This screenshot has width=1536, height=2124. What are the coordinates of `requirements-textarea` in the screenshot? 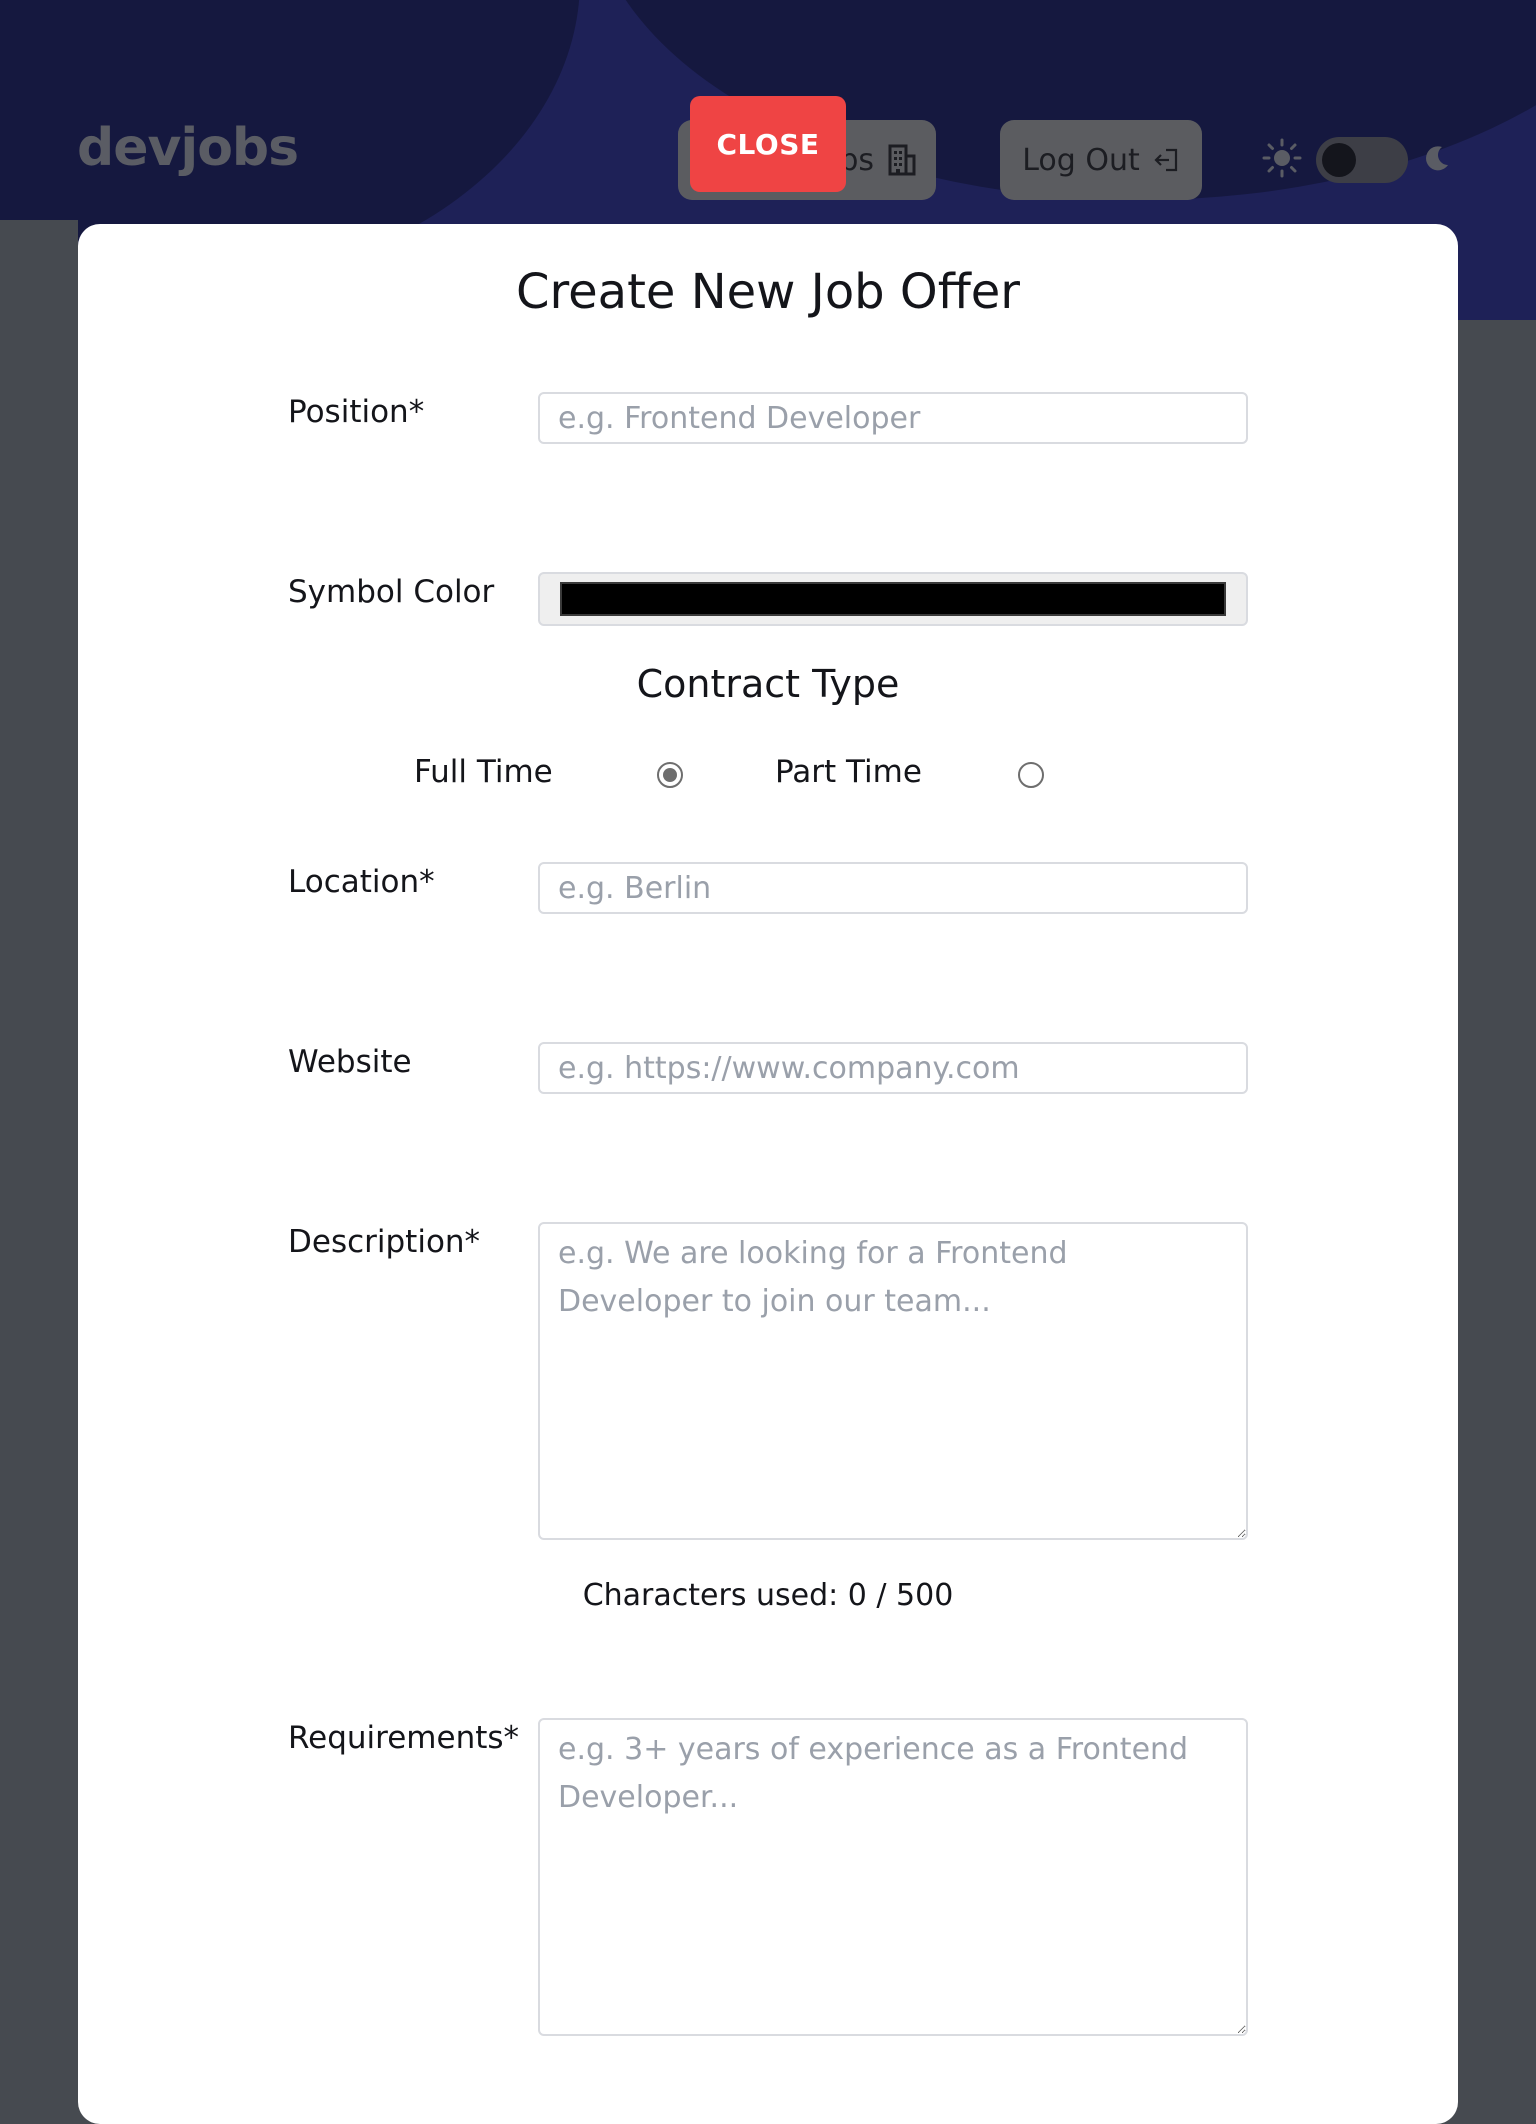 It's located at (893, 1877).